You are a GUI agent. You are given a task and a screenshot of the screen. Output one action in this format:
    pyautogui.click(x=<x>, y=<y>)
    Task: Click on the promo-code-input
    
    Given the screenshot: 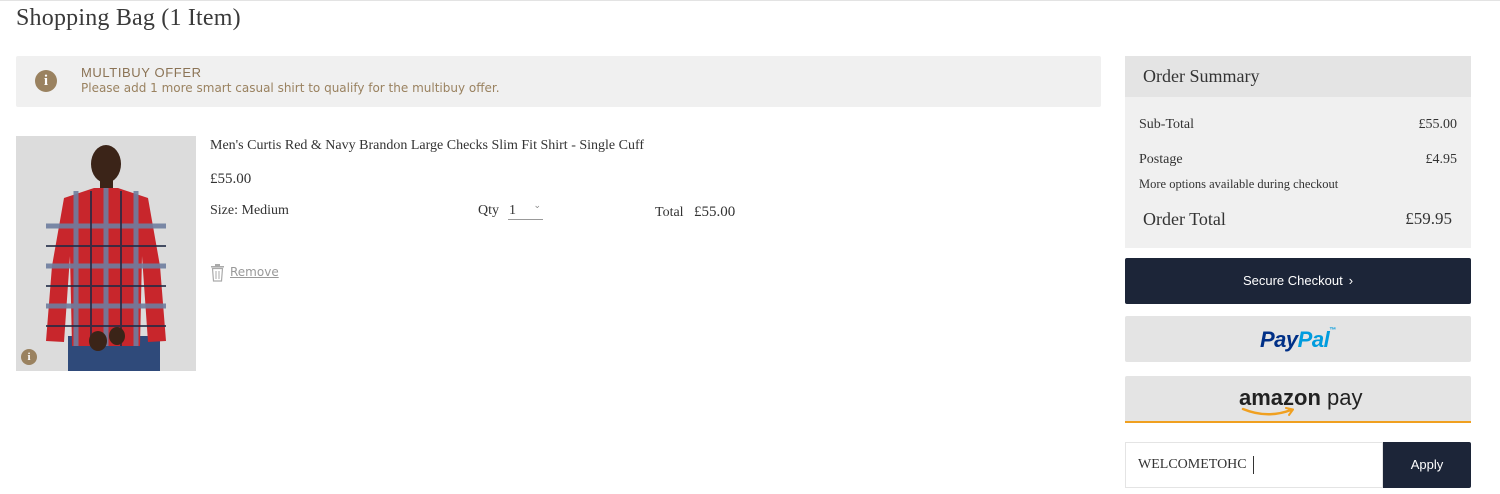 What is the action you would take?
    pyautogui.click(x=1247, y=465)
    